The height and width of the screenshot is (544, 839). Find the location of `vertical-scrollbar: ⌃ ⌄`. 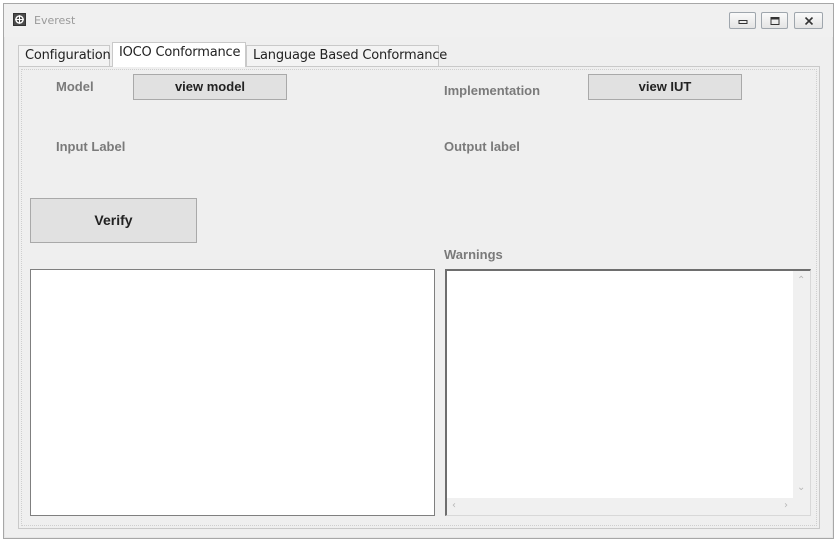

vertical-scrollbar: ⌃ ⌄ is located at coordinates (801, 384).